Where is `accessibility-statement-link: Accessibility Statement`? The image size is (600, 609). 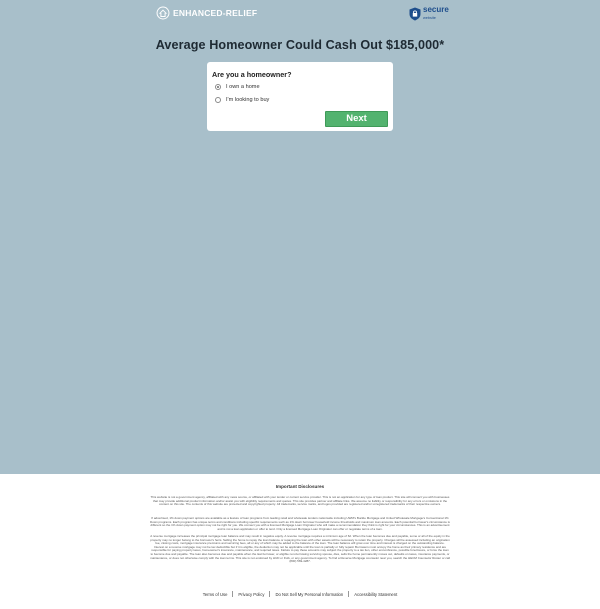
accessibility-statement-link: Accessibility Statement is located at coordinates (375, 594).